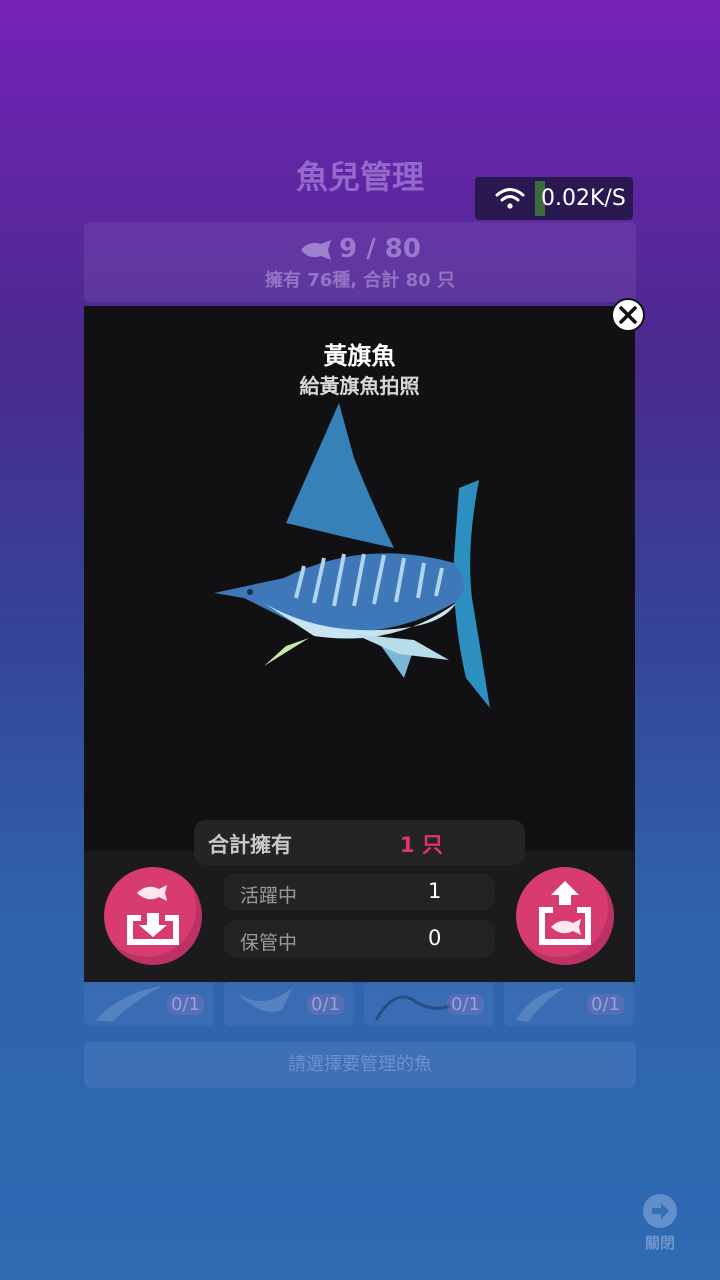 Image resolution: width=720 pixels, height=1280 pixels. I want to click on close-nav-label: 關閉, so click(659, 1243).